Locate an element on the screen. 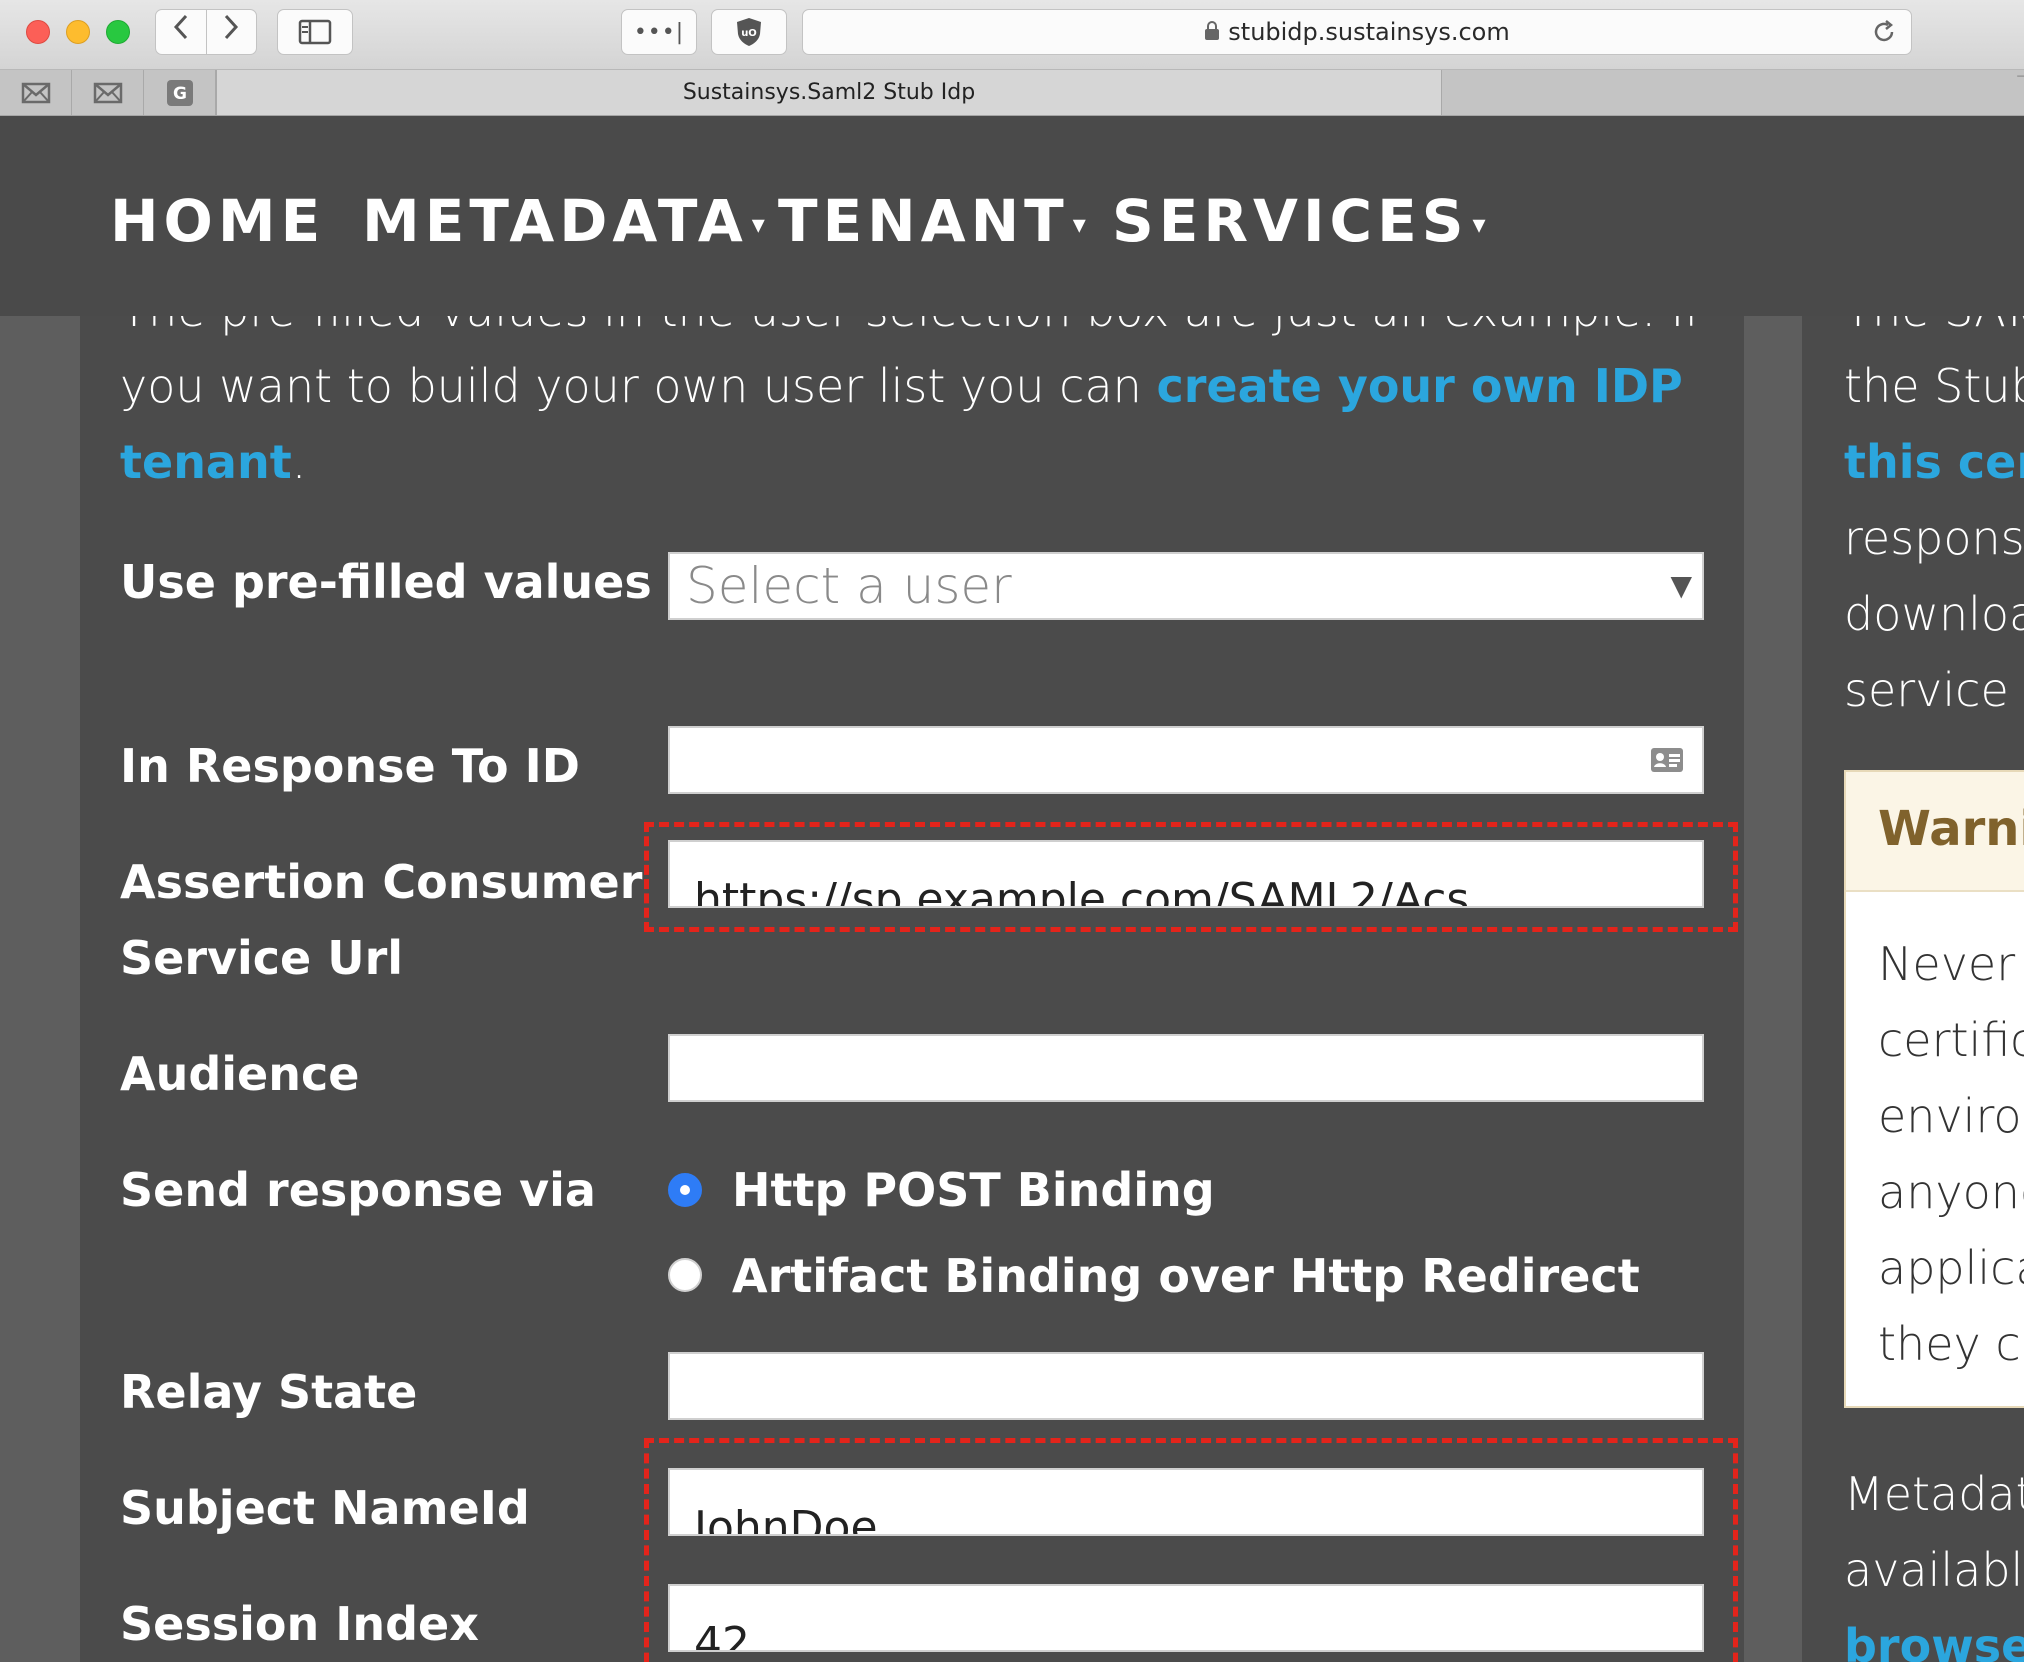 The height and width of the screenshot is (1662, 2024). warning-header: Warnin is located at coordinates (1935, 832).